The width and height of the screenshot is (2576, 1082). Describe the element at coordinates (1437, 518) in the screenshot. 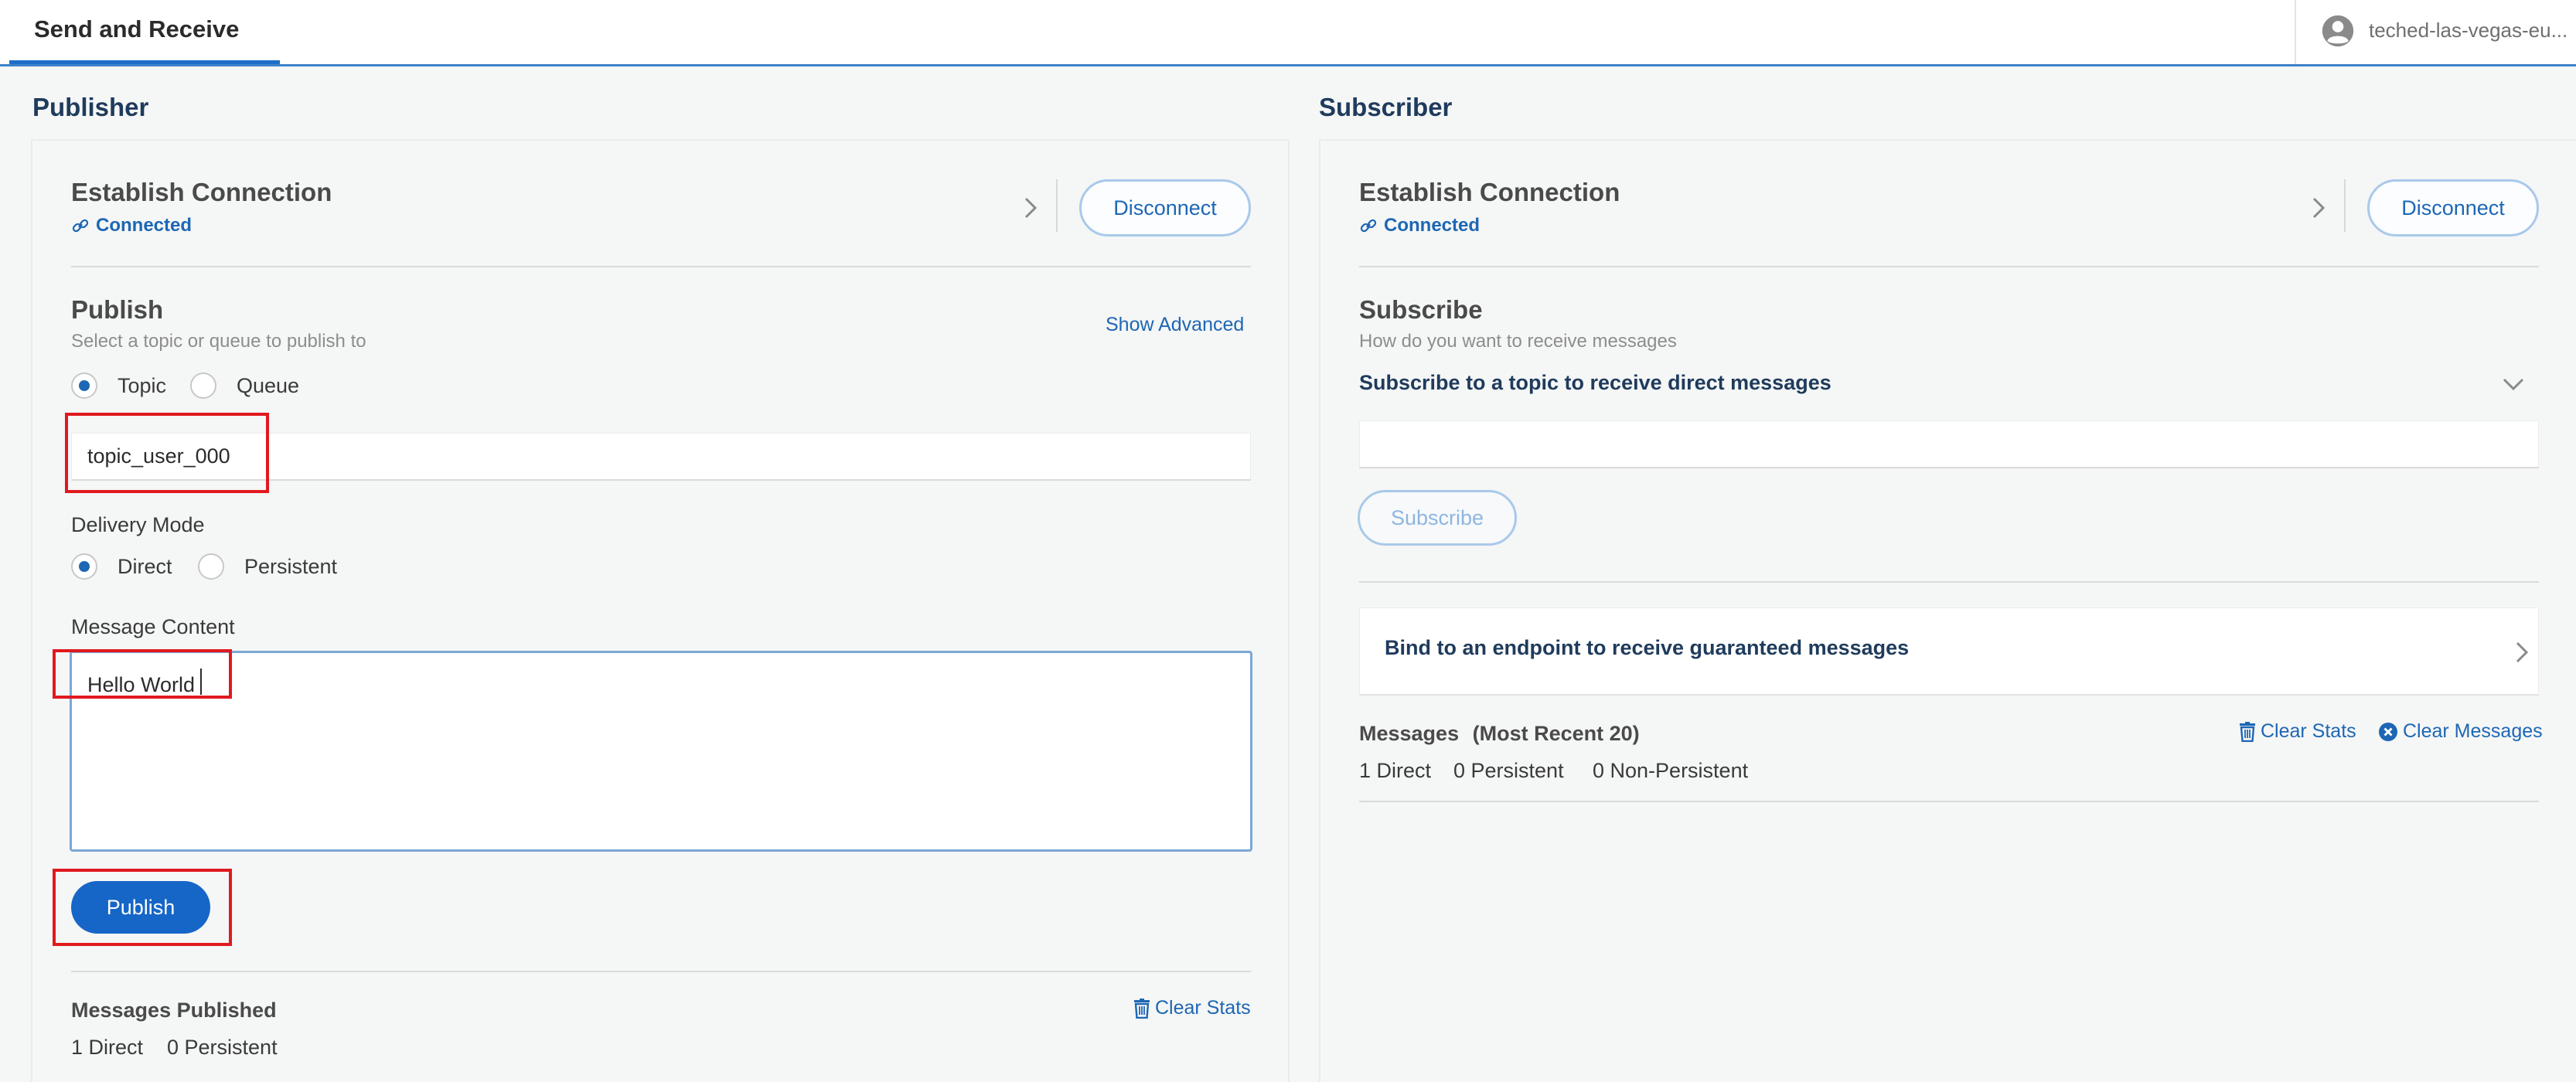

I see `subscribe-button: Subscribe` at that location.